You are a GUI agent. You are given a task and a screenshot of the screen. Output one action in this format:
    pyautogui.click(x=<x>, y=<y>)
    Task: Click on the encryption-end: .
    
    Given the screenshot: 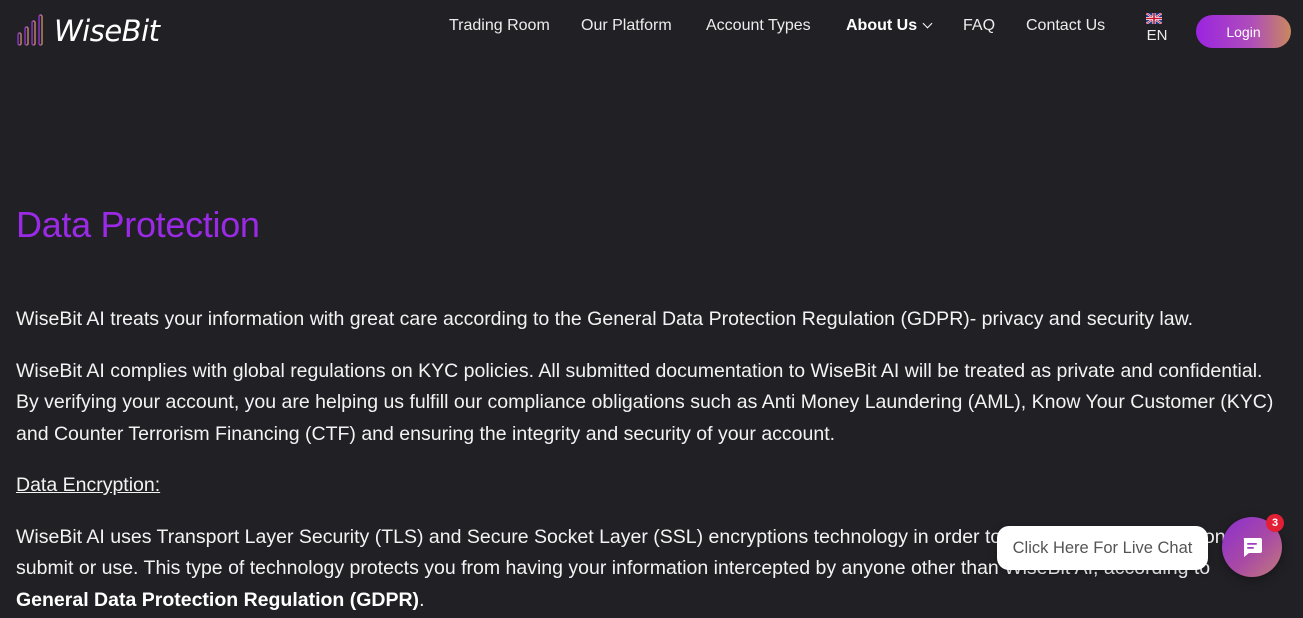 What is the action you would take?
    pyautogui.click(x=422, y=599)
    